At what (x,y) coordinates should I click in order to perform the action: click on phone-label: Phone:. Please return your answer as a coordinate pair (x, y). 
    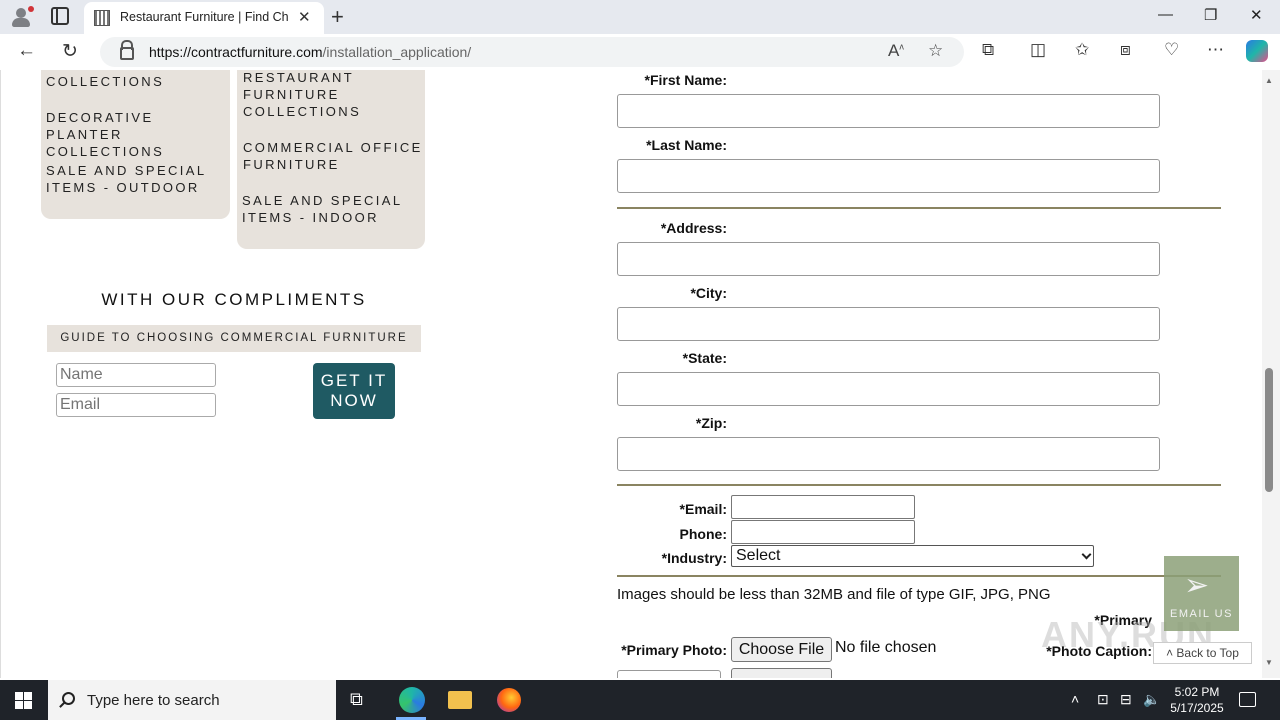
    Looking at the image, I should click on (703, 534).